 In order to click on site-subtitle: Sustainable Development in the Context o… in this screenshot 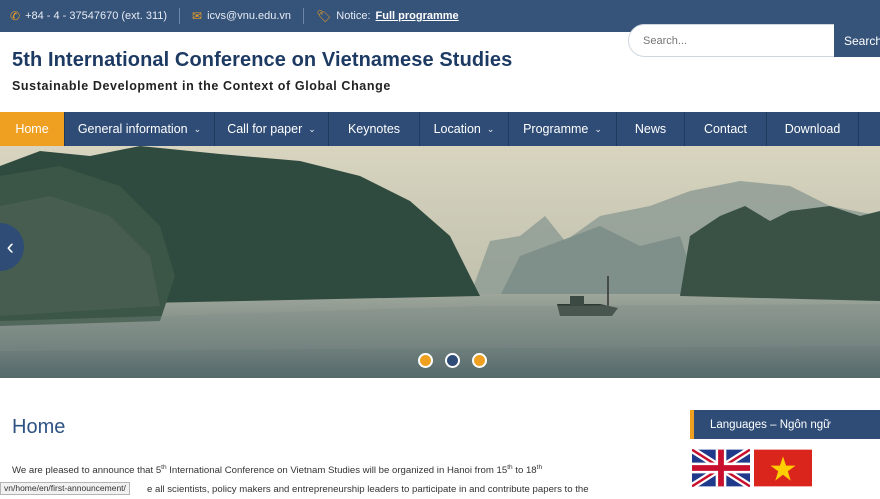, I will do `click(201, 86)`.